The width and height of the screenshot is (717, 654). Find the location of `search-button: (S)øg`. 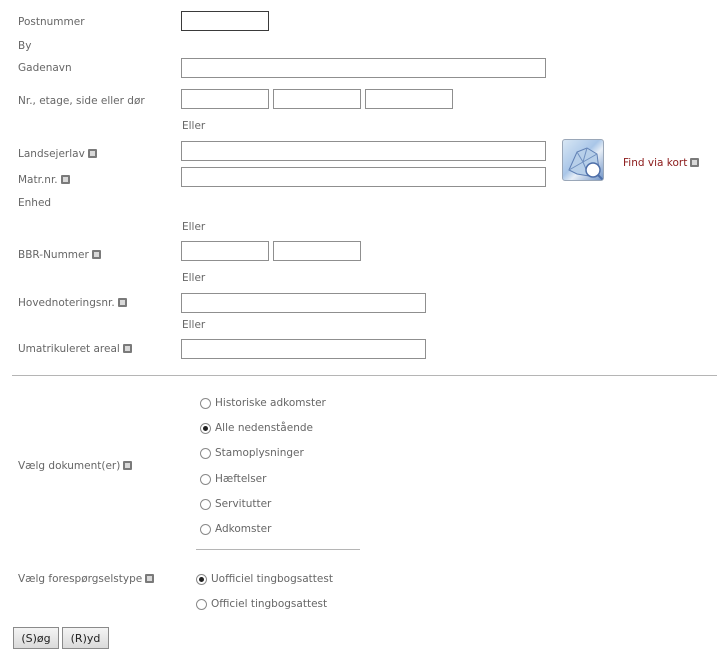

search-button: (S)øg is located at coordinates (36, 638).